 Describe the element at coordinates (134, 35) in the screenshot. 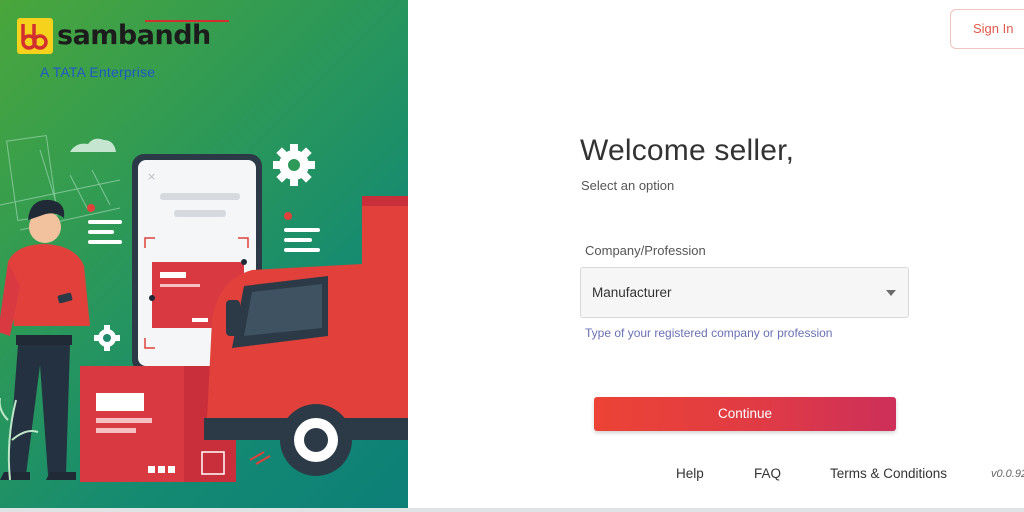

I see `brand-name: sambandh` at that location.